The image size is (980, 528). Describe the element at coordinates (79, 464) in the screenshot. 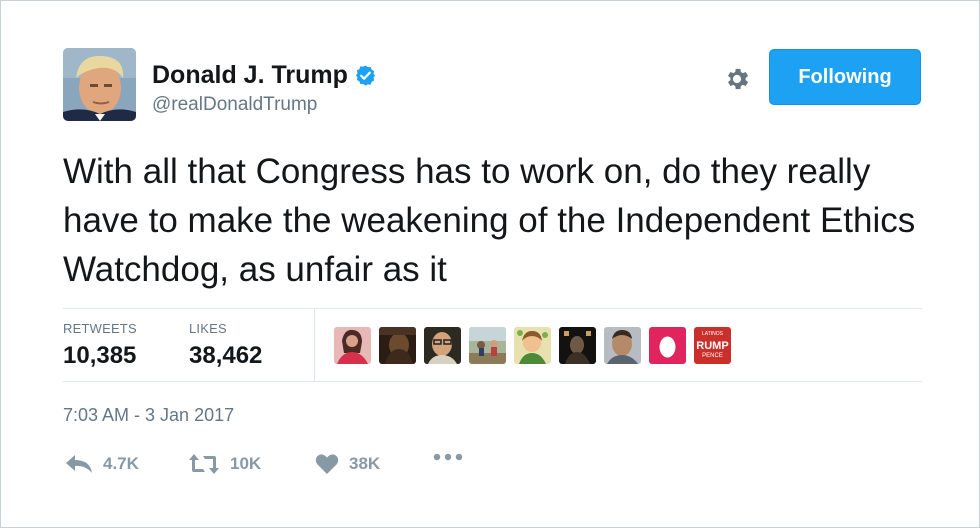

I see `reply-icon` at that location.